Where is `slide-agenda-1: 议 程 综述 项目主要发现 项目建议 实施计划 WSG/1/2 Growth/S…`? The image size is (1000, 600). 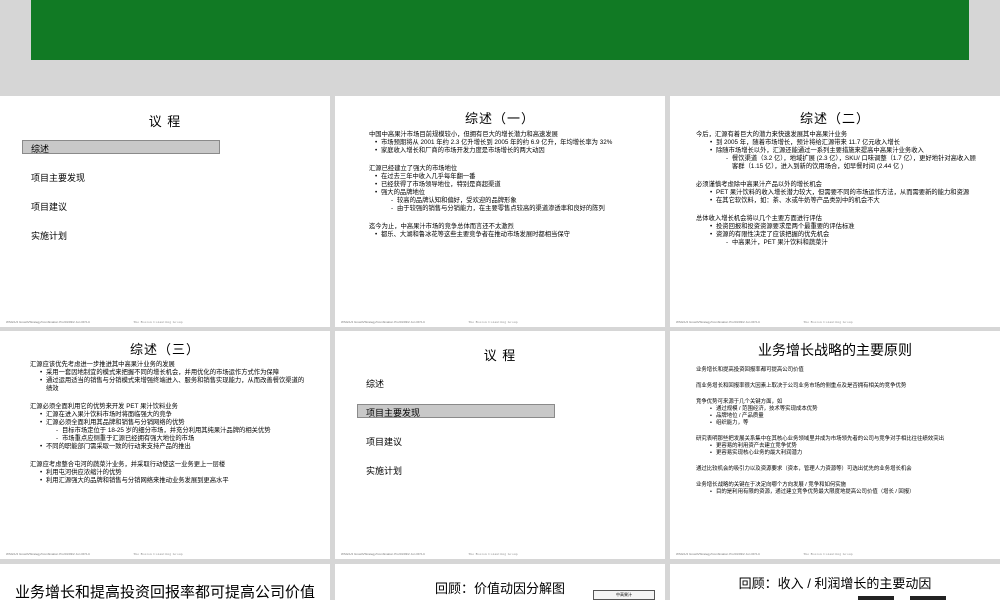
slide-agenda-1: 议 程 综述 项目主要发现 项目建议 实施计划 WSG/1/2 Growth/S… is located at coordinates (165, 211).